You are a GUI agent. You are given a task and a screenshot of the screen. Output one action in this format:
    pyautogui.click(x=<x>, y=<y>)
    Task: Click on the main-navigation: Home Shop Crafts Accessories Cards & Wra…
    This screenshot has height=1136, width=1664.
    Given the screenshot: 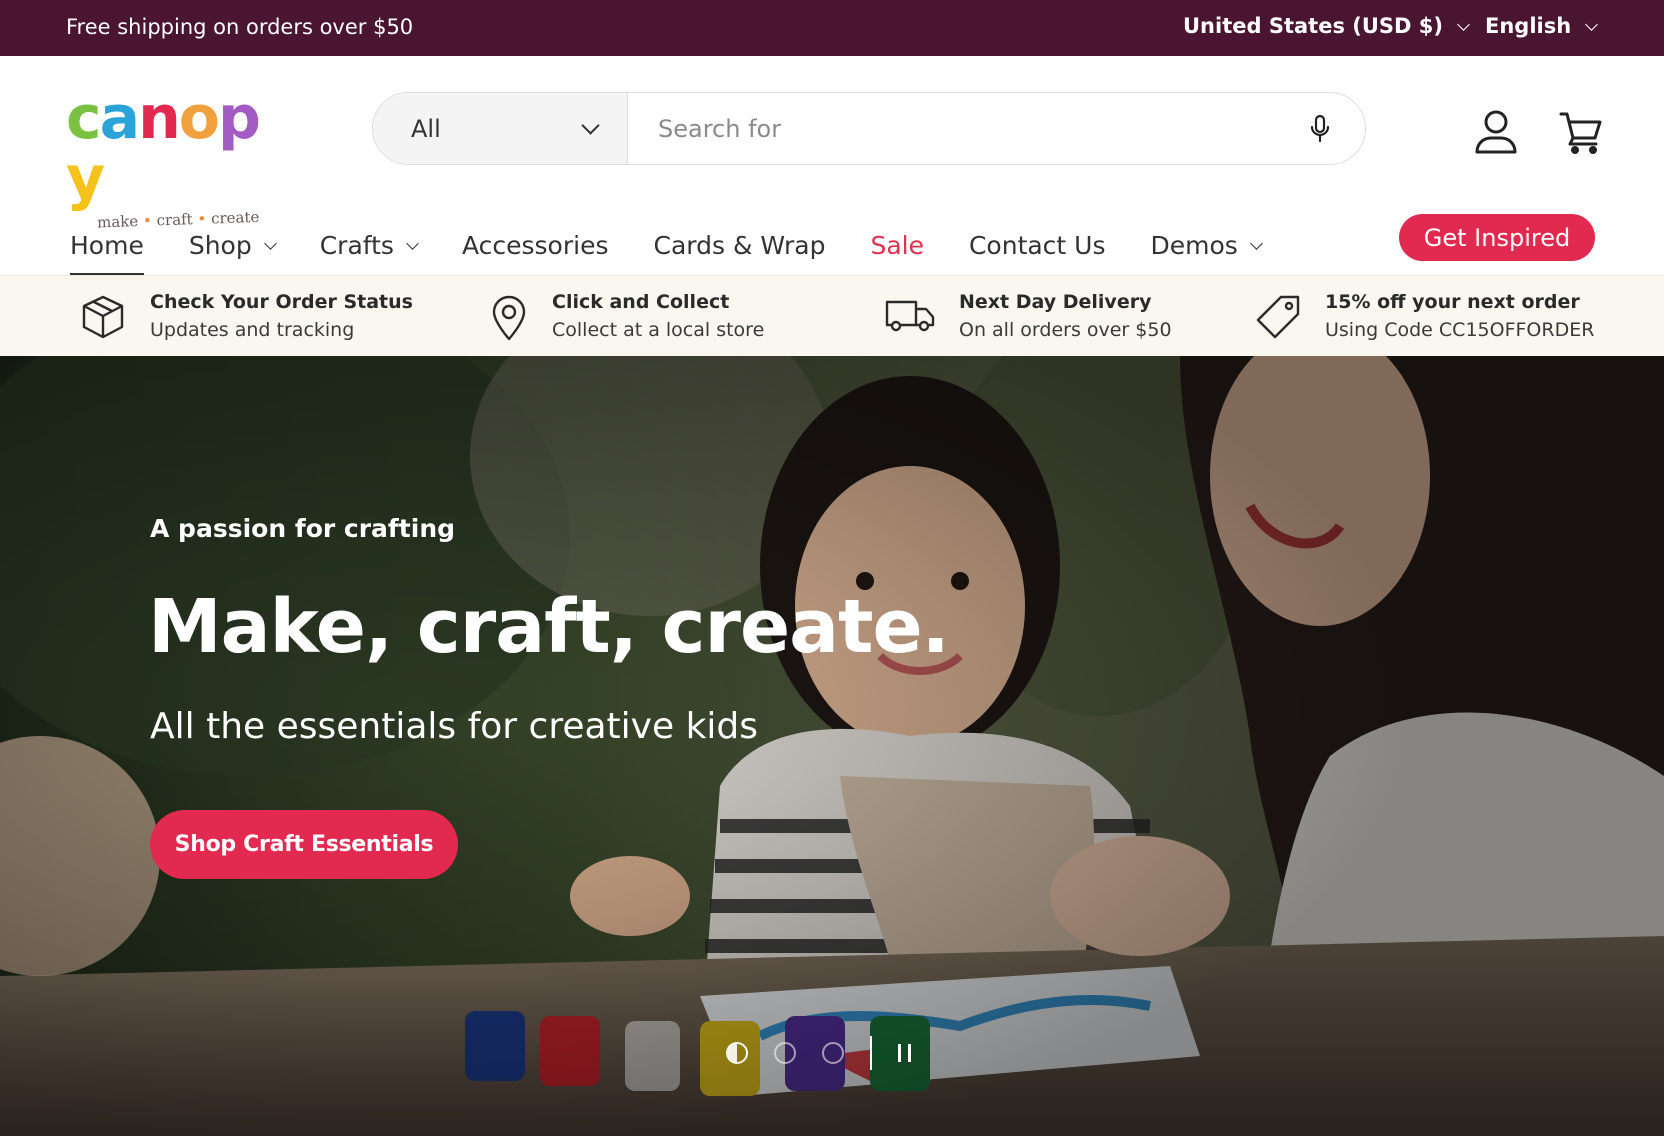 What is the action you would take?
    pyautogui.click(x=666, y=247)
    